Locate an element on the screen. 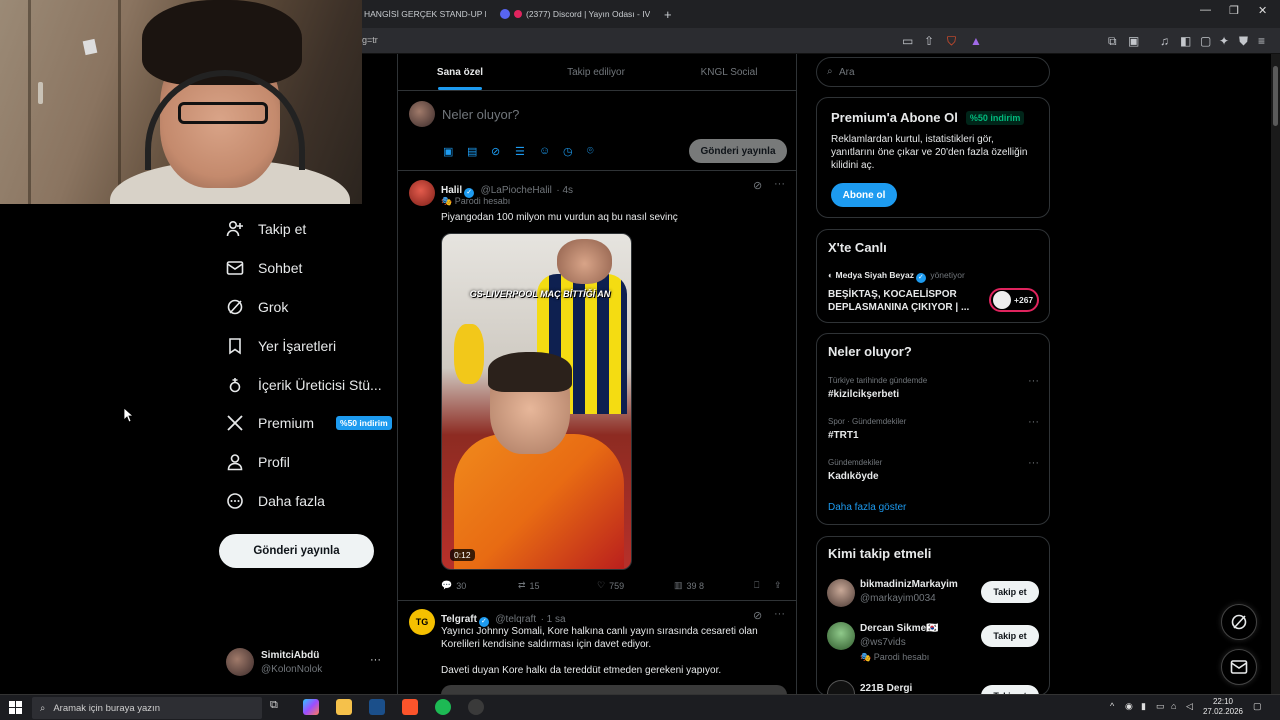 The width and height of the screenshot is (1280, 720). tab-following: Takip ediliyor is located at coordinates (596, 72).